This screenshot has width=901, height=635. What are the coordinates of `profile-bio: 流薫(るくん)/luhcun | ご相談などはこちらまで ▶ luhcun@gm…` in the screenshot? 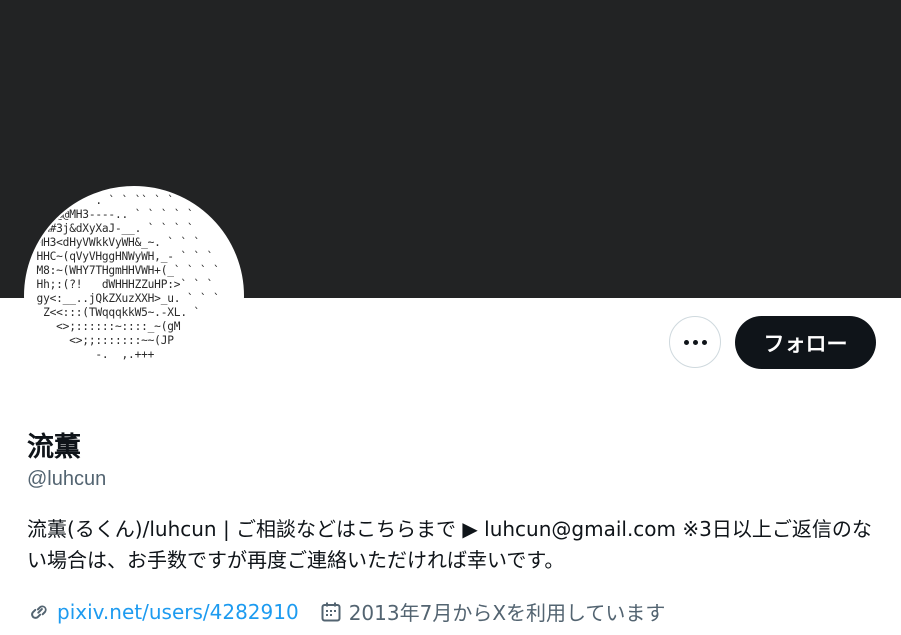 It's located at (449, 544).